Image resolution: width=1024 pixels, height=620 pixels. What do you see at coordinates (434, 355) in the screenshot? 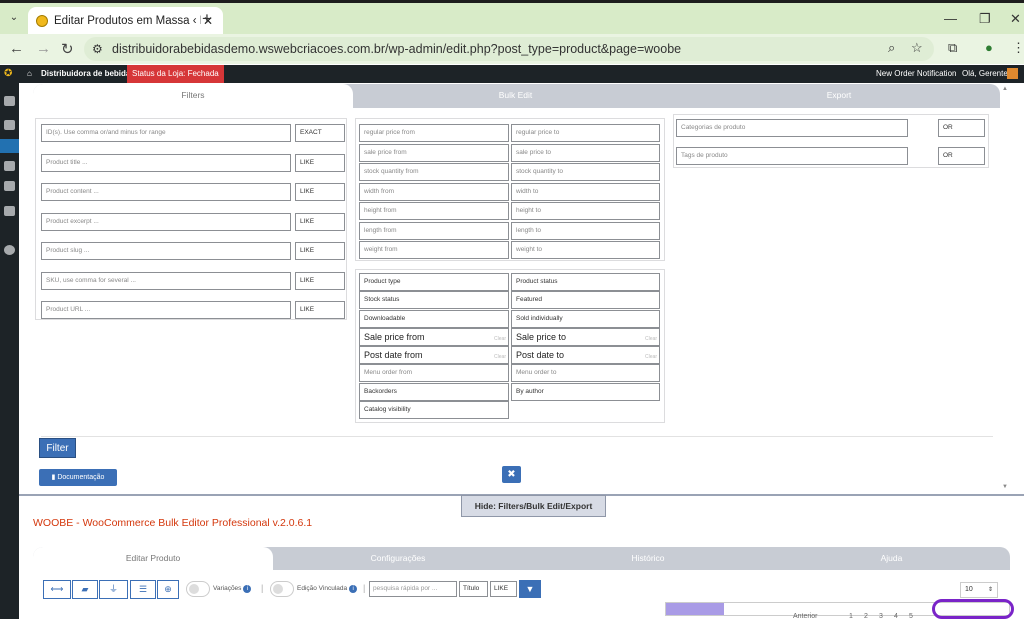
I see `date-from-input: Post date from Clear` at bounding box center [434, 355].